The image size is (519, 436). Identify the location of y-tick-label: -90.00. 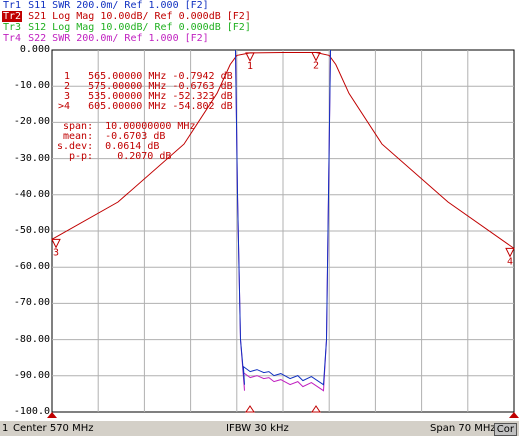
(31, 375).